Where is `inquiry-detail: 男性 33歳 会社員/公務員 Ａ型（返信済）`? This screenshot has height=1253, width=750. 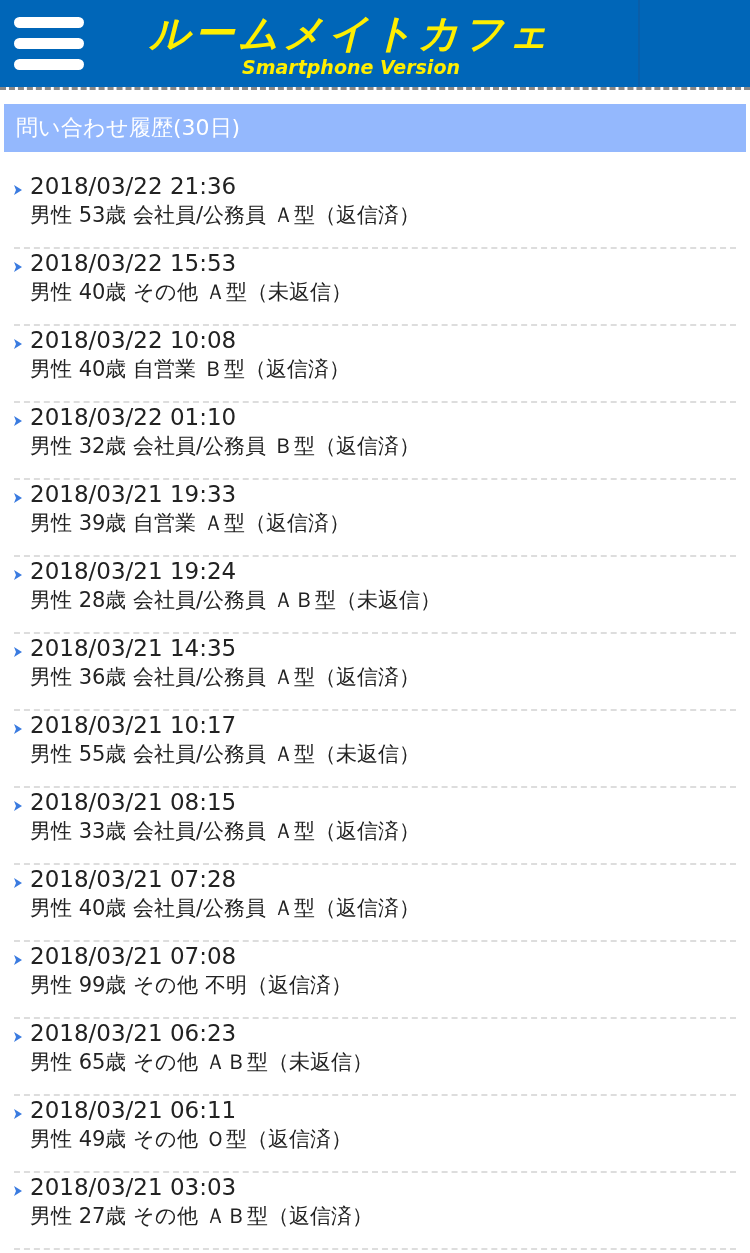
inquiry-detail: 男性 33歳 会社員/公務員 Ａ型（返信済） is located at coordinates (225, 831).